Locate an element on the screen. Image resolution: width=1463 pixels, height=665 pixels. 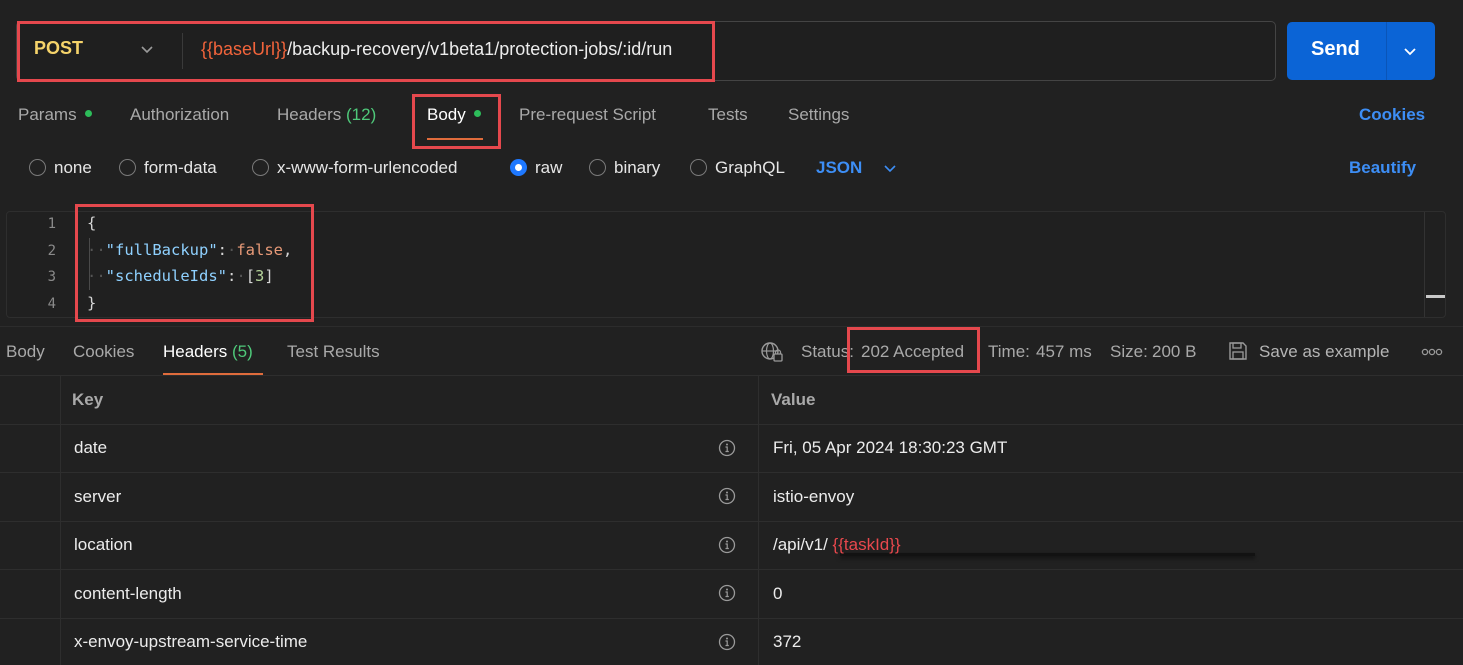
code-line-2: ··"fullBackup":·false, is located at coordinates (190, 250).